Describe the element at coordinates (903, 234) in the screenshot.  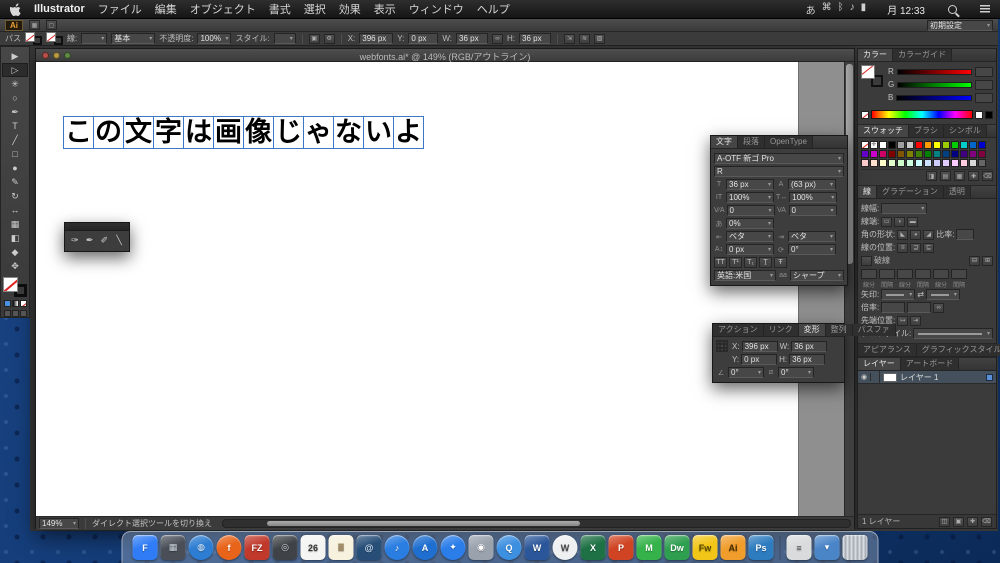
I see `join-miter-icon: ◣` at that location.